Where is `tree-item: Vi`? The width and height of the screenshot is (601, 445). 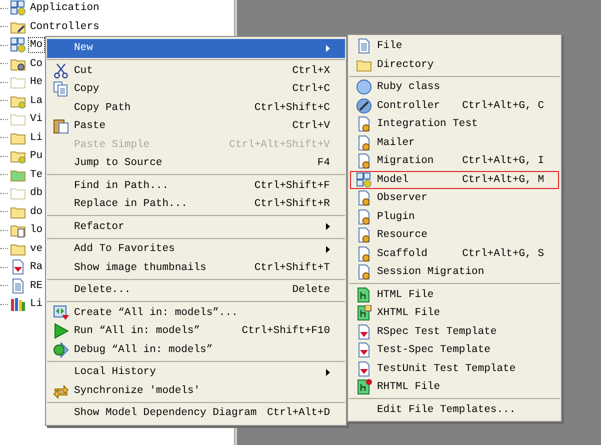
tree-item: Vi is located at coordinates (36, 119).